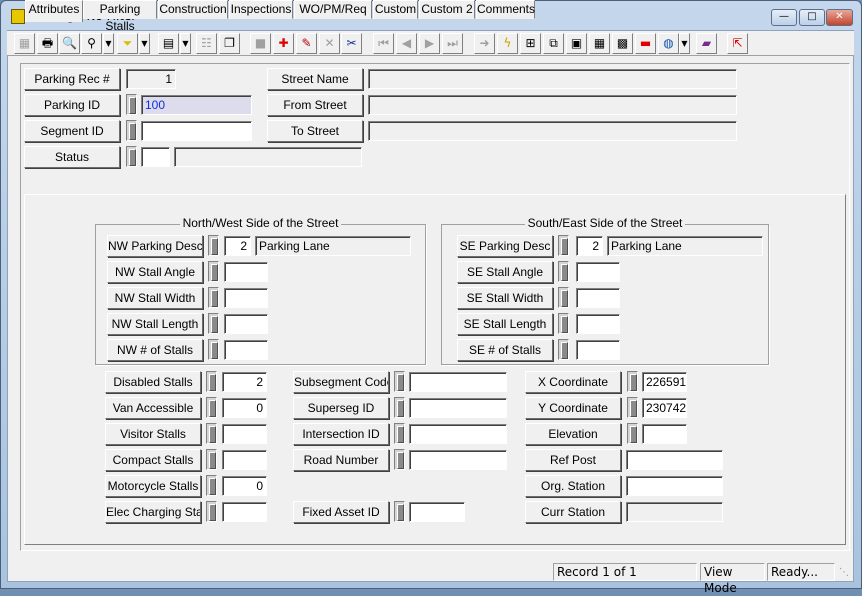 The image size is (862, 596). I want to click on relationship-icon: ⧉, so click(553, 43).